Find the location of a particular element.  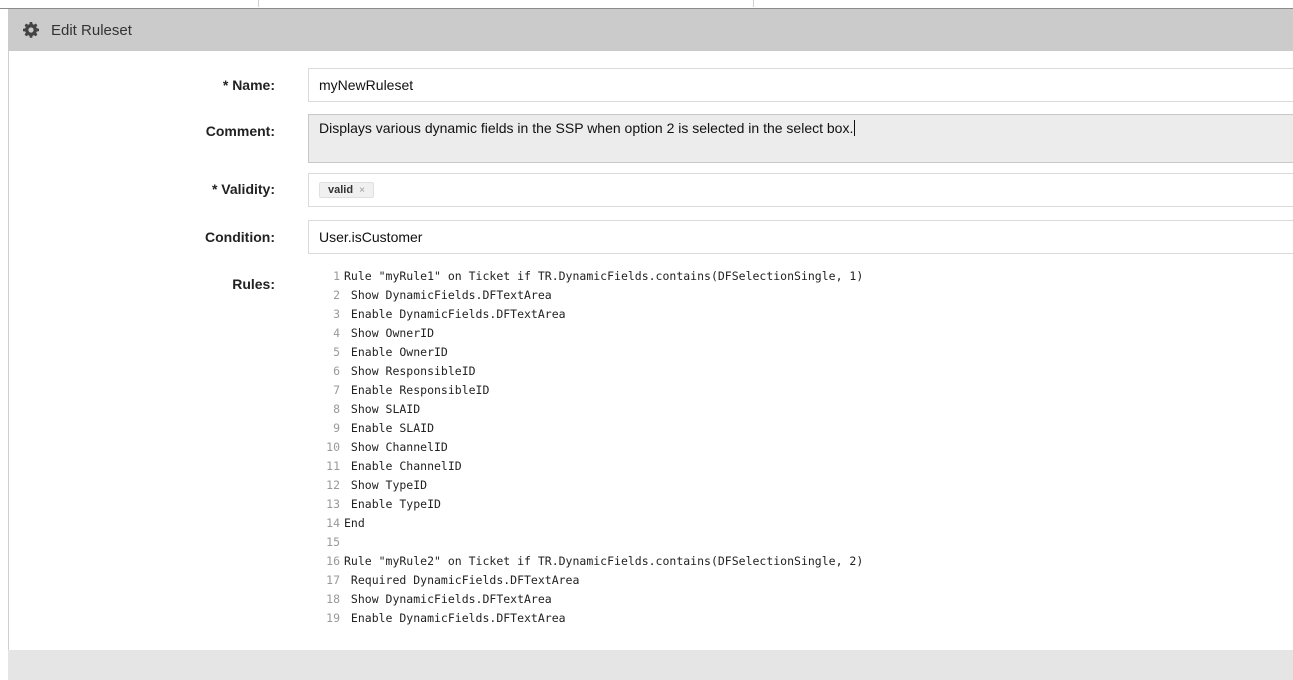

line-number: 17 is located at coordinates (333, 580).